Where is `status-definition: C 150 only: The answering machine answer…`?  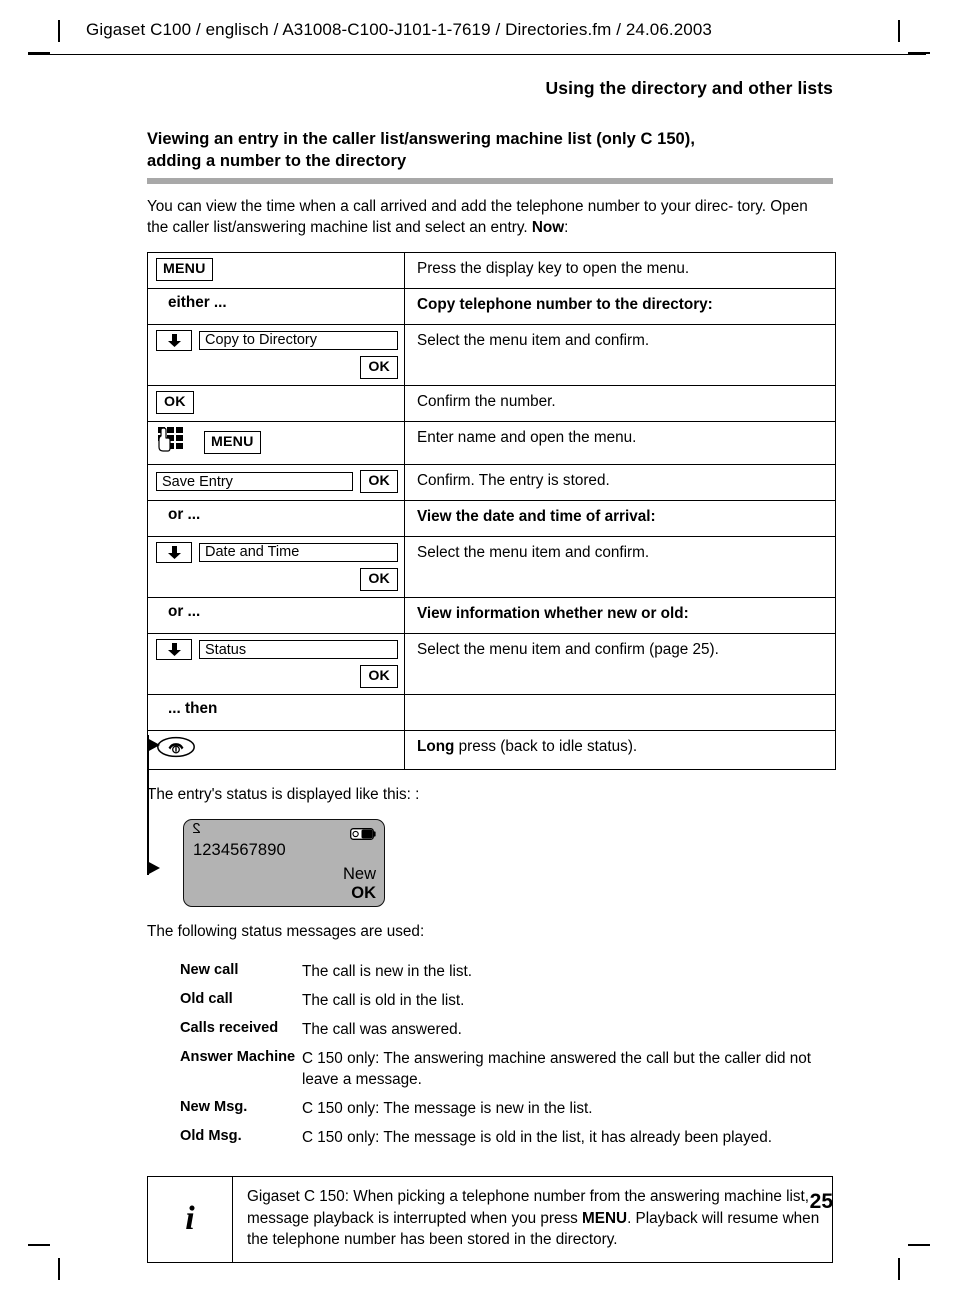 status-definition: C 150 only: The answering machine answer… is located at coordinates (557, 1069).